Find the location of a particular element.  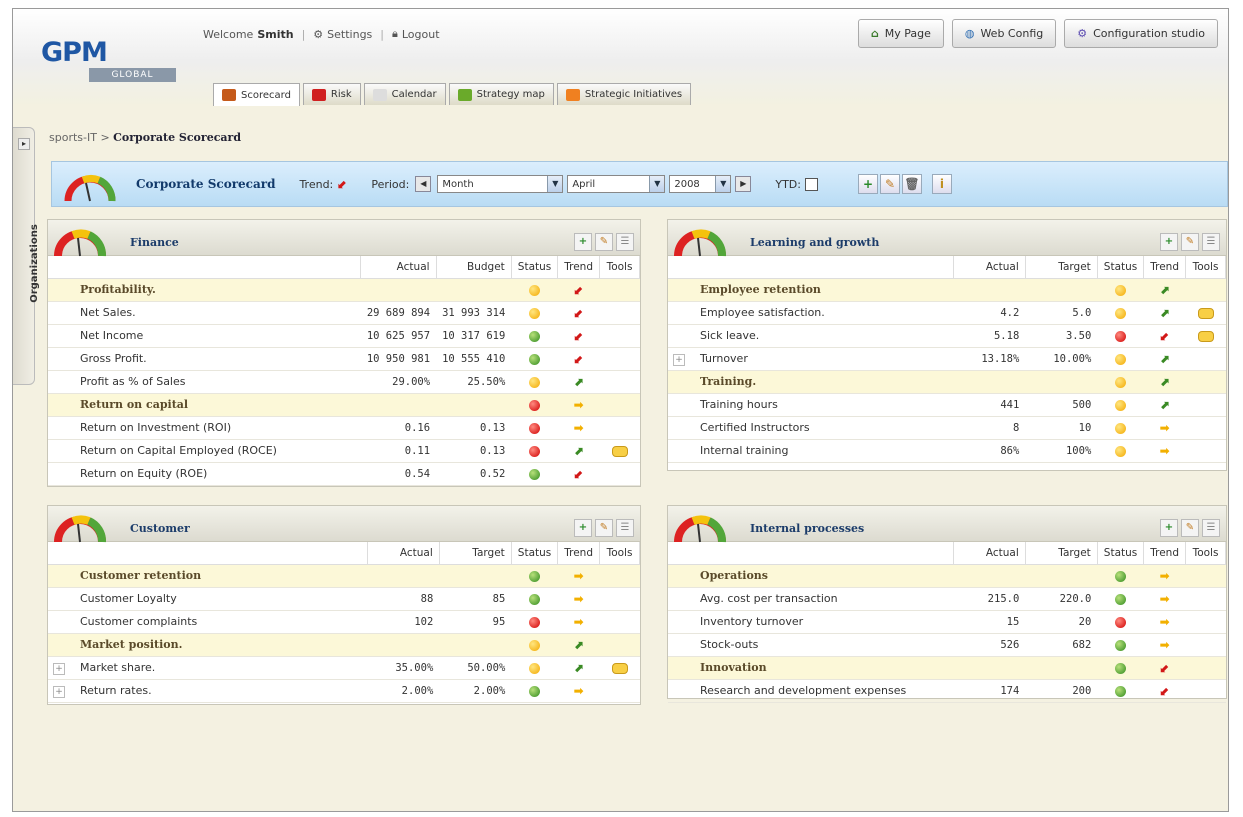

kpi-row: Inventory turnover 15 20 ➡ is located at coordinates (947, 622).